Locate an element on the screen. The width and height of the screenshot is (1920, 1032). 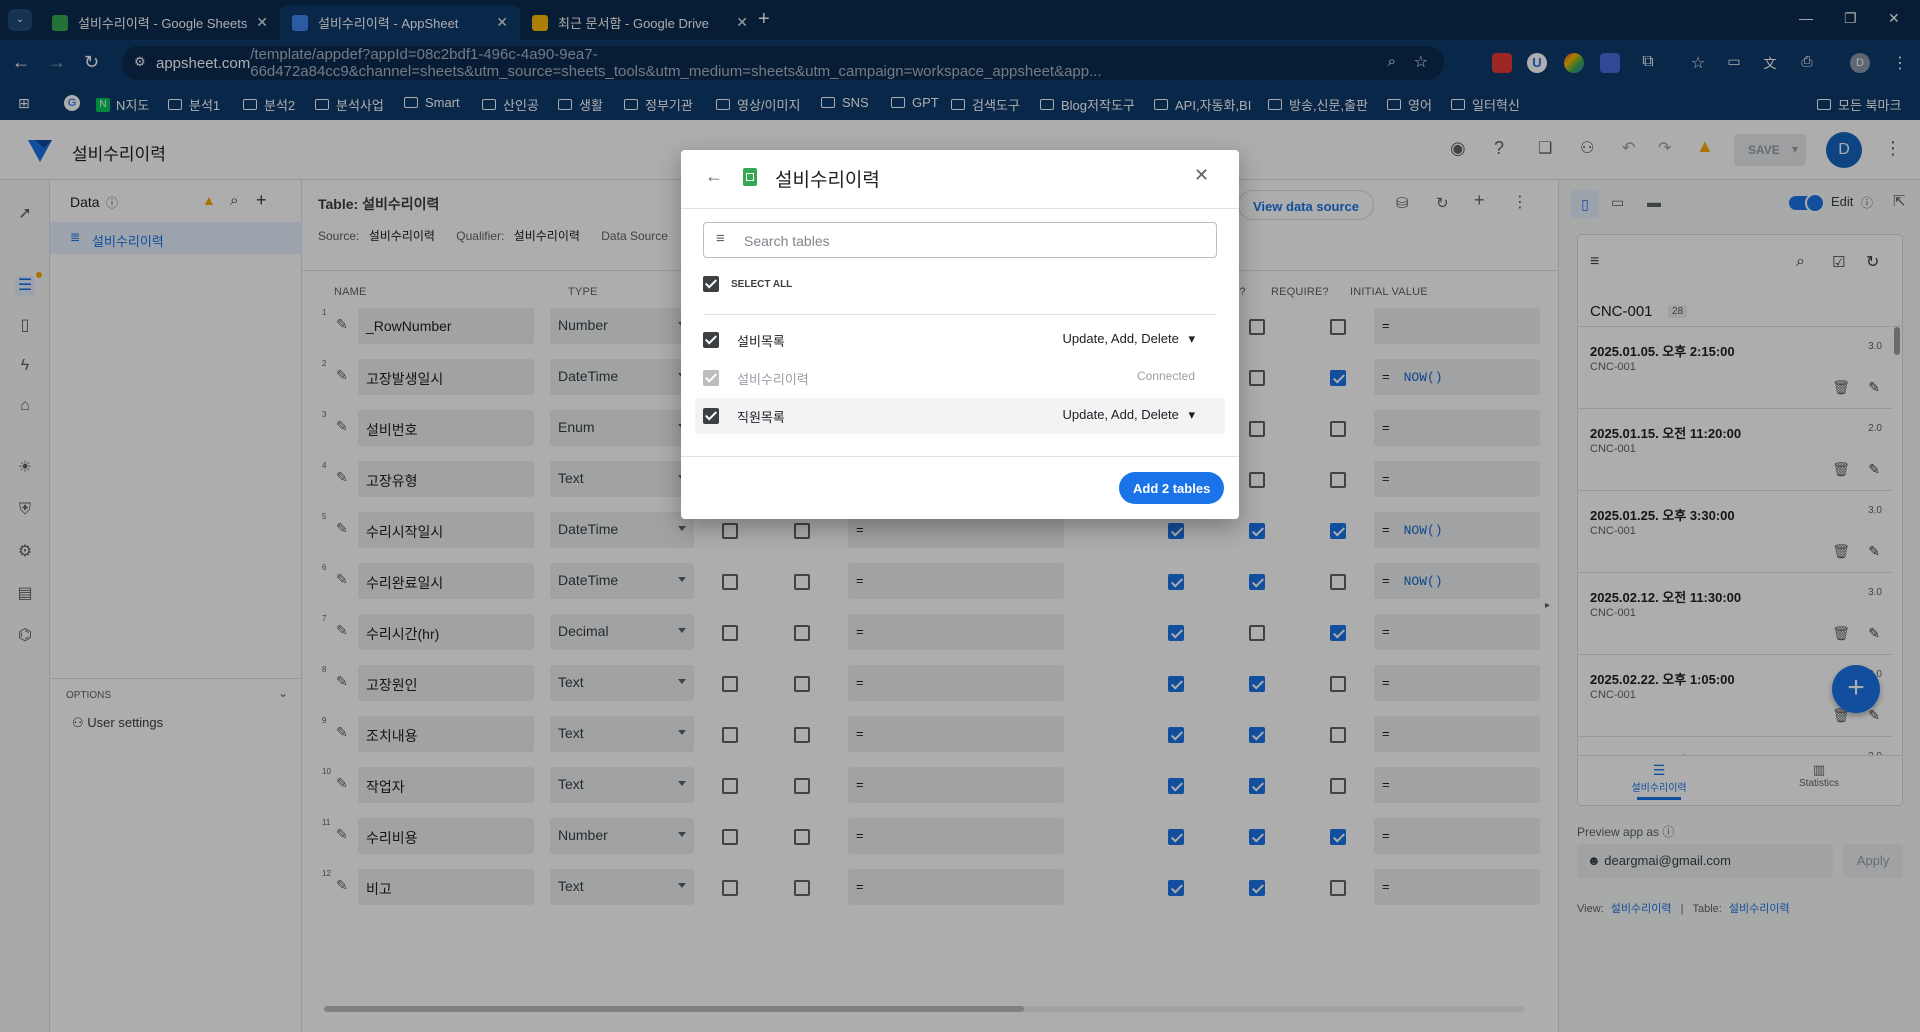
filter-icon: ≡ is located at coordinates (720, 238).